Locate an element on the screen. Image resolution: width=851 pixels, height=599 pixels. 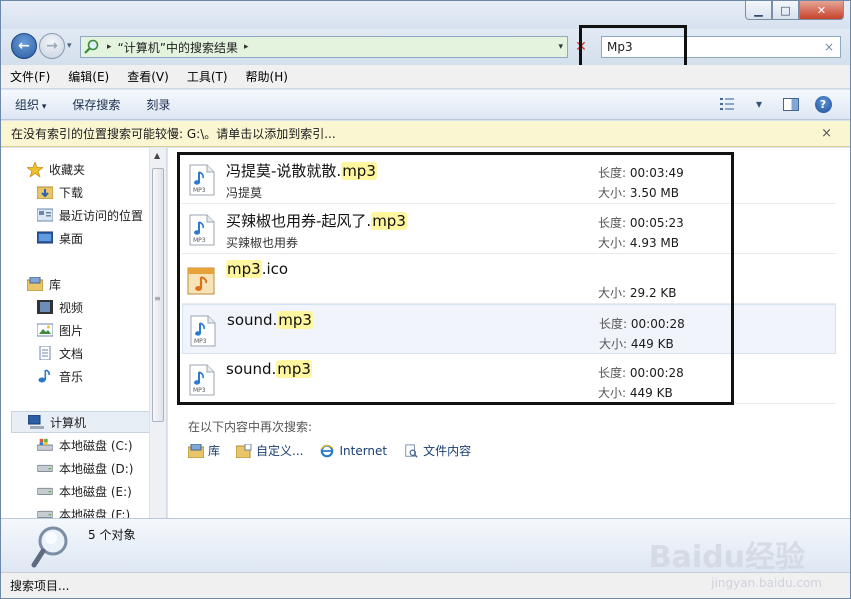
nav-libraries: 库 is located at coordinates (96, 284).